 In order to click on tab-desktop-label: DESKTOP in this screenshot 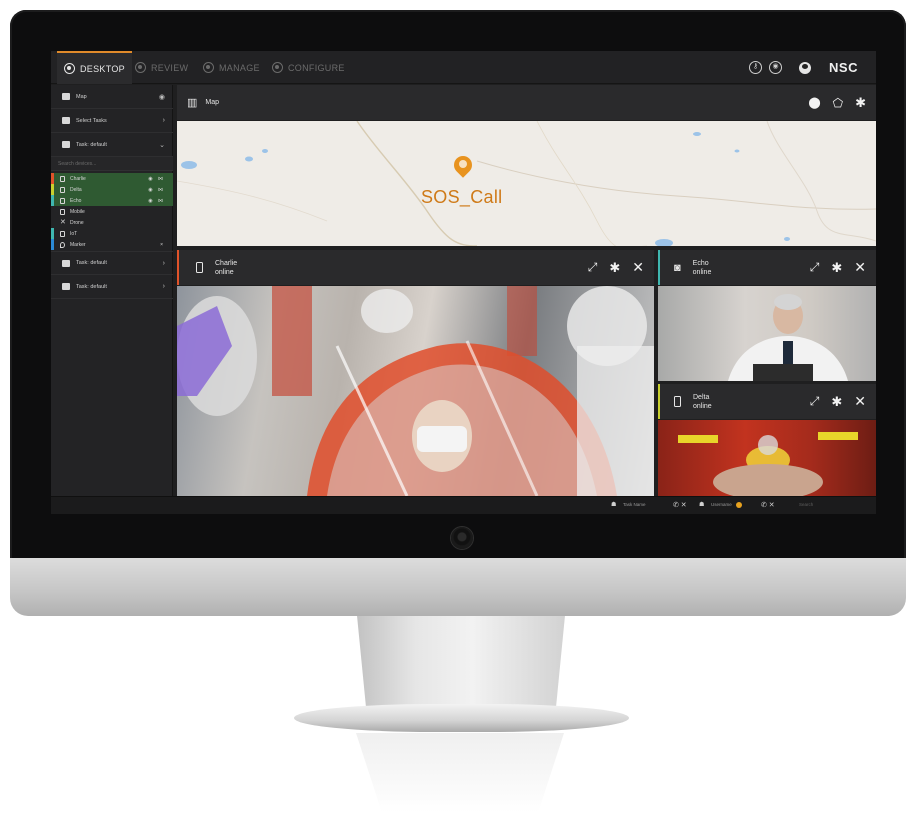, I will do `click(102, 68)`.